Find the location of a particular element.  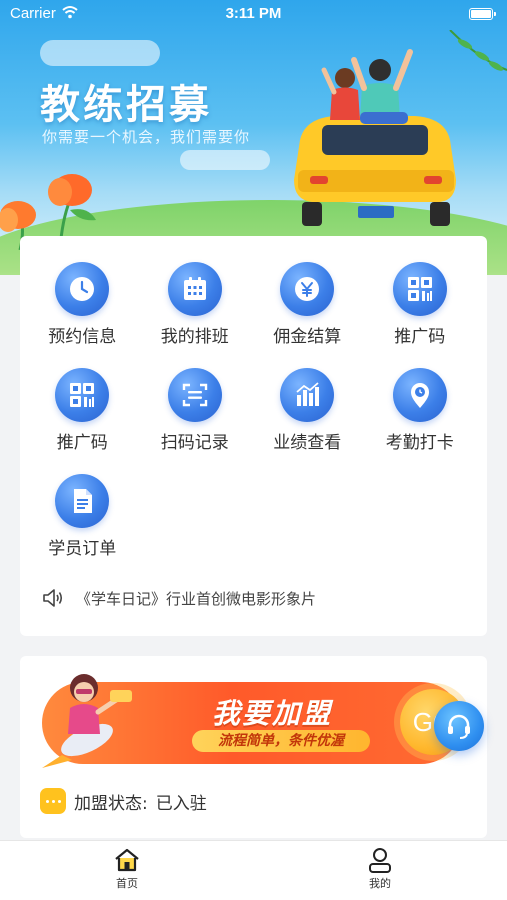

menu-item-scan-records: 扫码记录 is located at coordinates (195, 411).